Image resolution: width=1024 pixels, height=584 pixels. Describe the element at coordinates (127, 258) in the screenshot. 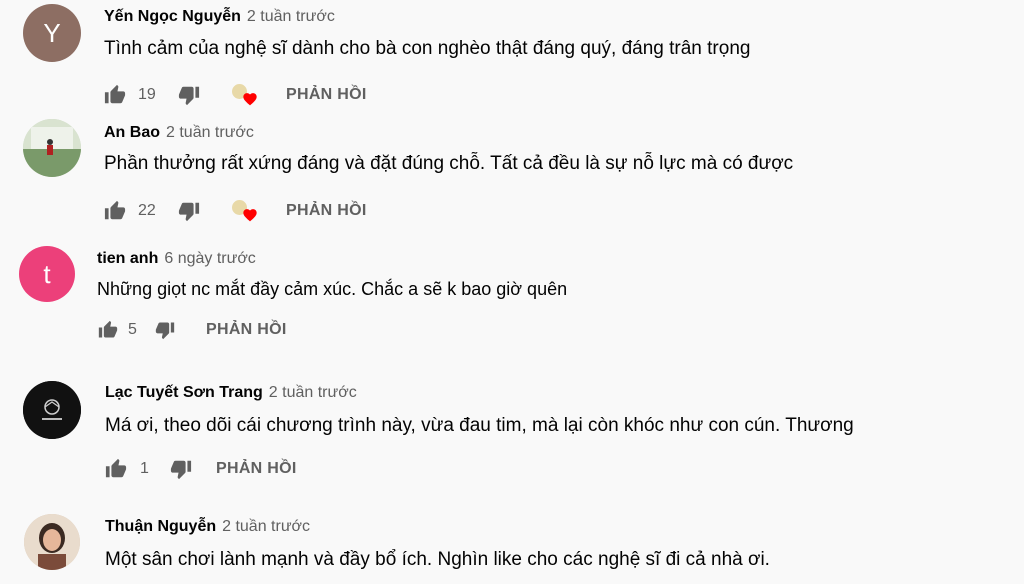

I see `author-name: tien anh` at that location.